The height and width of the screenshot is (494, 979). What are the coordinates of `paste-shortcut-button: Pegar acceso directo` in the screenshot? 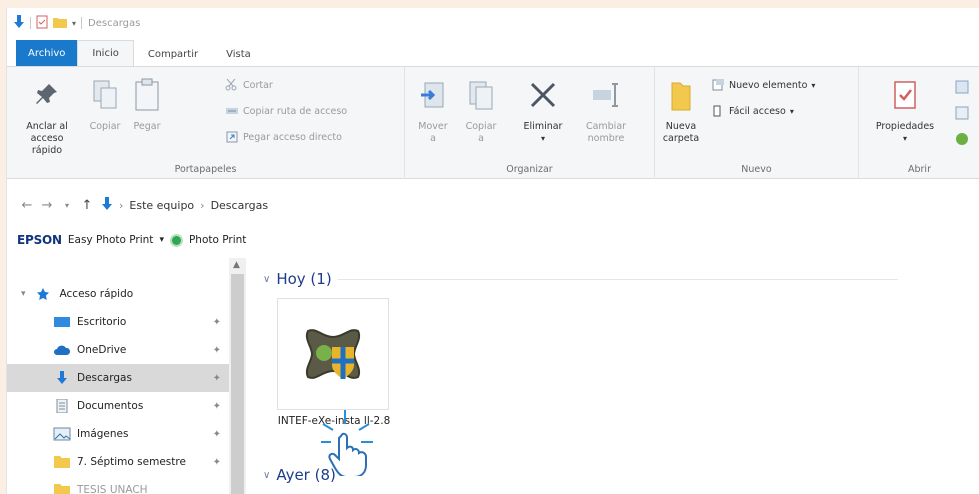 It's located at (283, 137).